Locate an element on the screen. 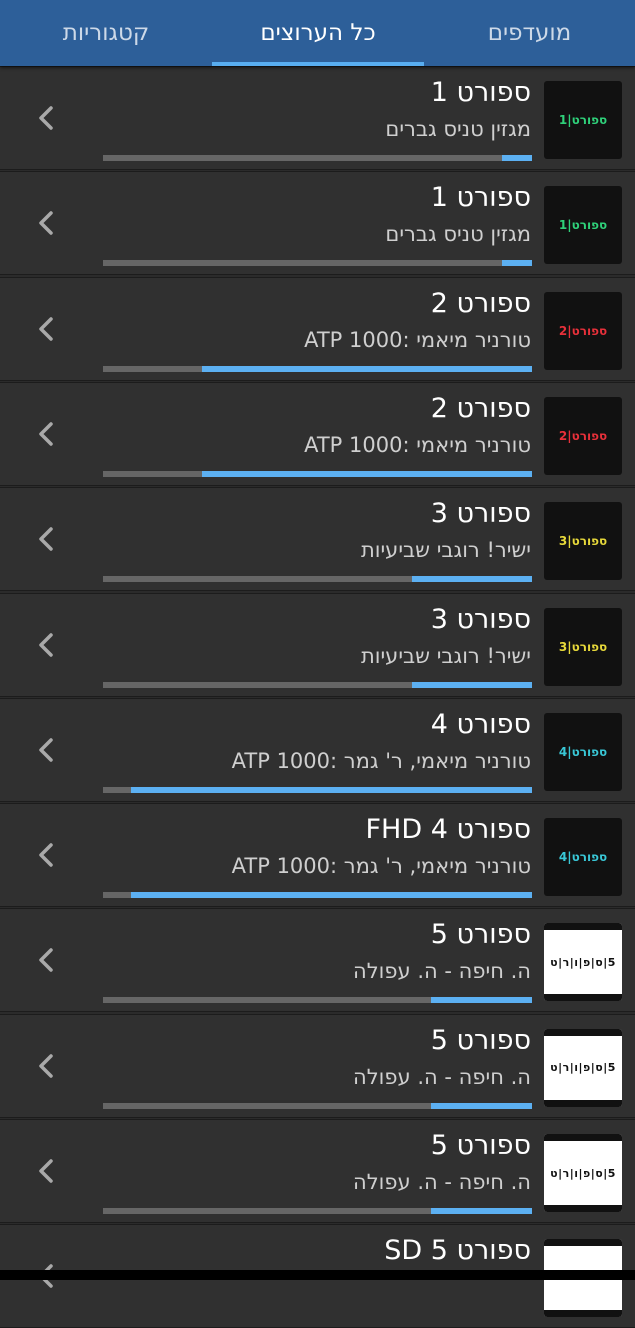  tab-categories: קטגוריות is located at coordinates (106, 33).